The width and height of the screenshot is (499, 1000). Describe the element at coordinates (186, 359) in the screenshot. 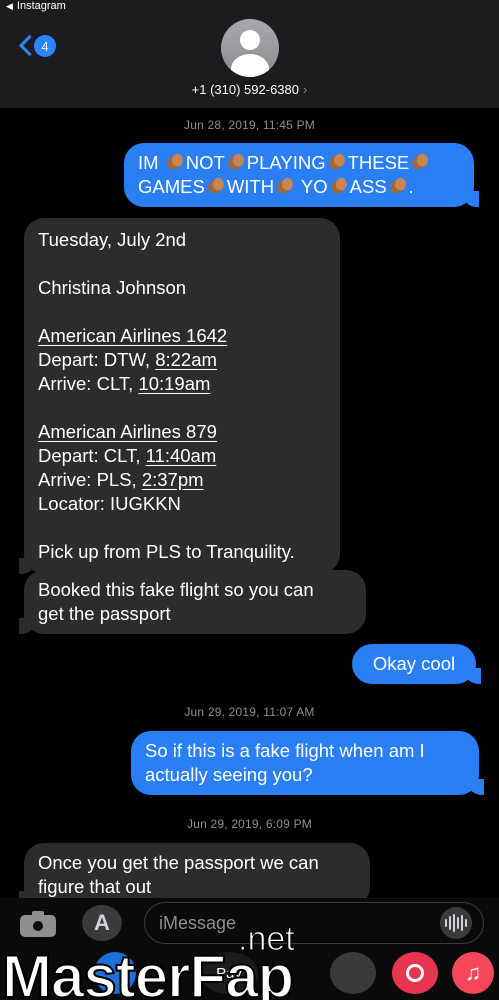

I see `time-link: 8:22am` at that location.